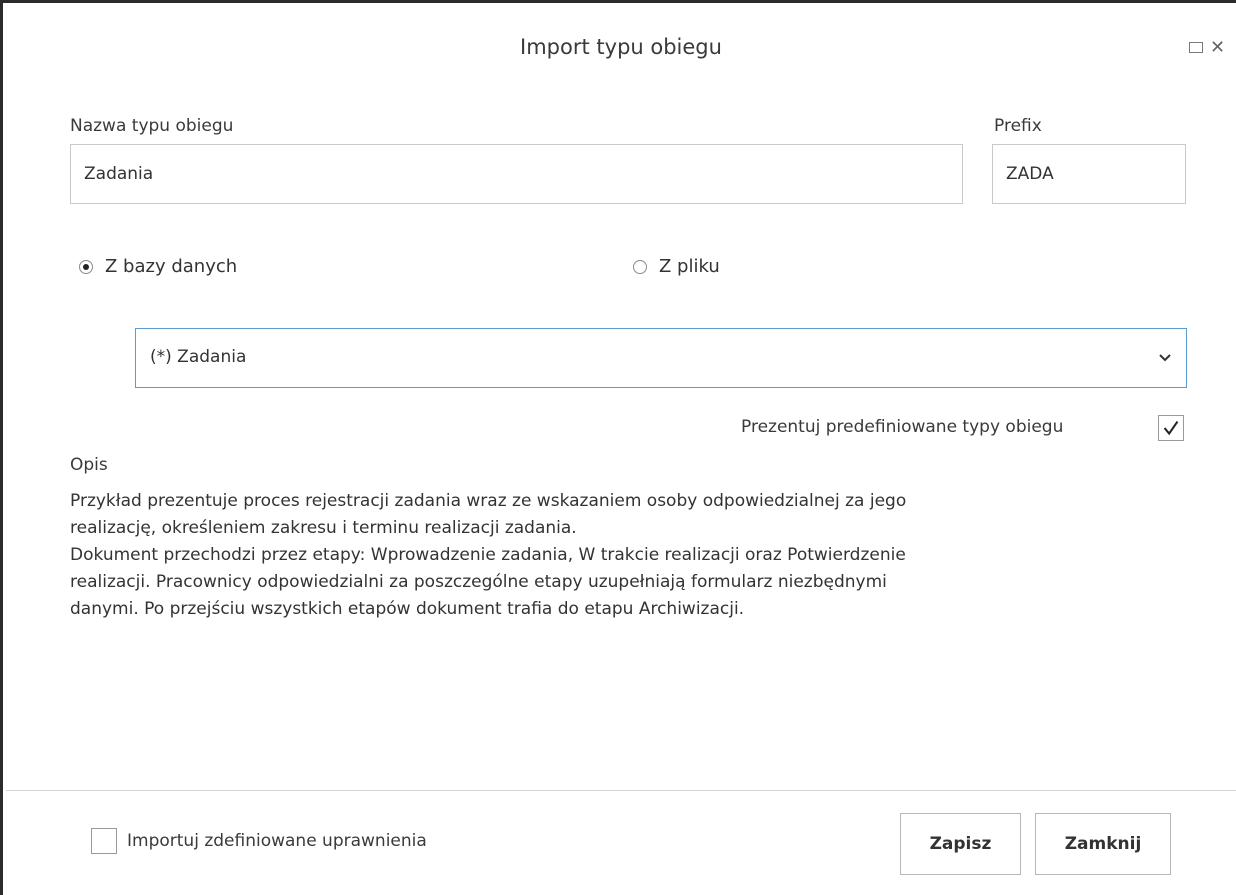  What do you see at coordinates (960, 844) in the screenshot?
I see `save-button: Zapisz` at bounding box center [960, 844].